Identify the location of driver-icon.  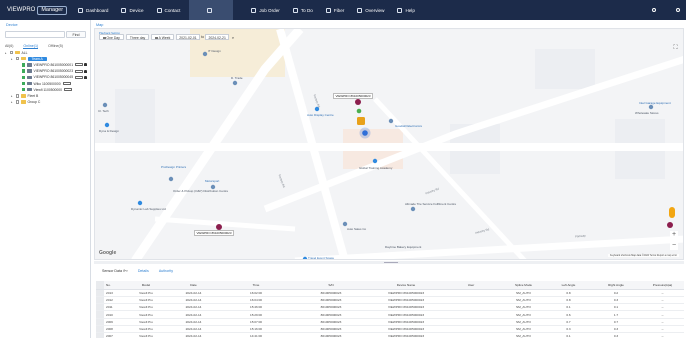
(359, 111).